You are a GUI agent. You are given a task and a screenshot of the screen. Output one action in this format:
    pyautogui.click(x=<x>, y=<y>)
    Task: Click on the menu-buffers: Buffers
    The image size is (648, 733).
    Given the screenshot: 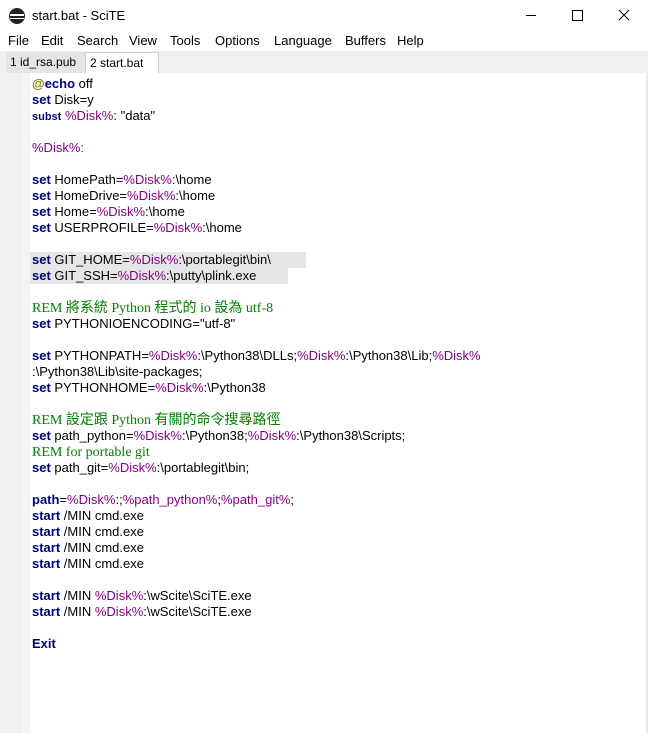 What is the action you would take?
    pyautogui.click(x=365, y=40)
    